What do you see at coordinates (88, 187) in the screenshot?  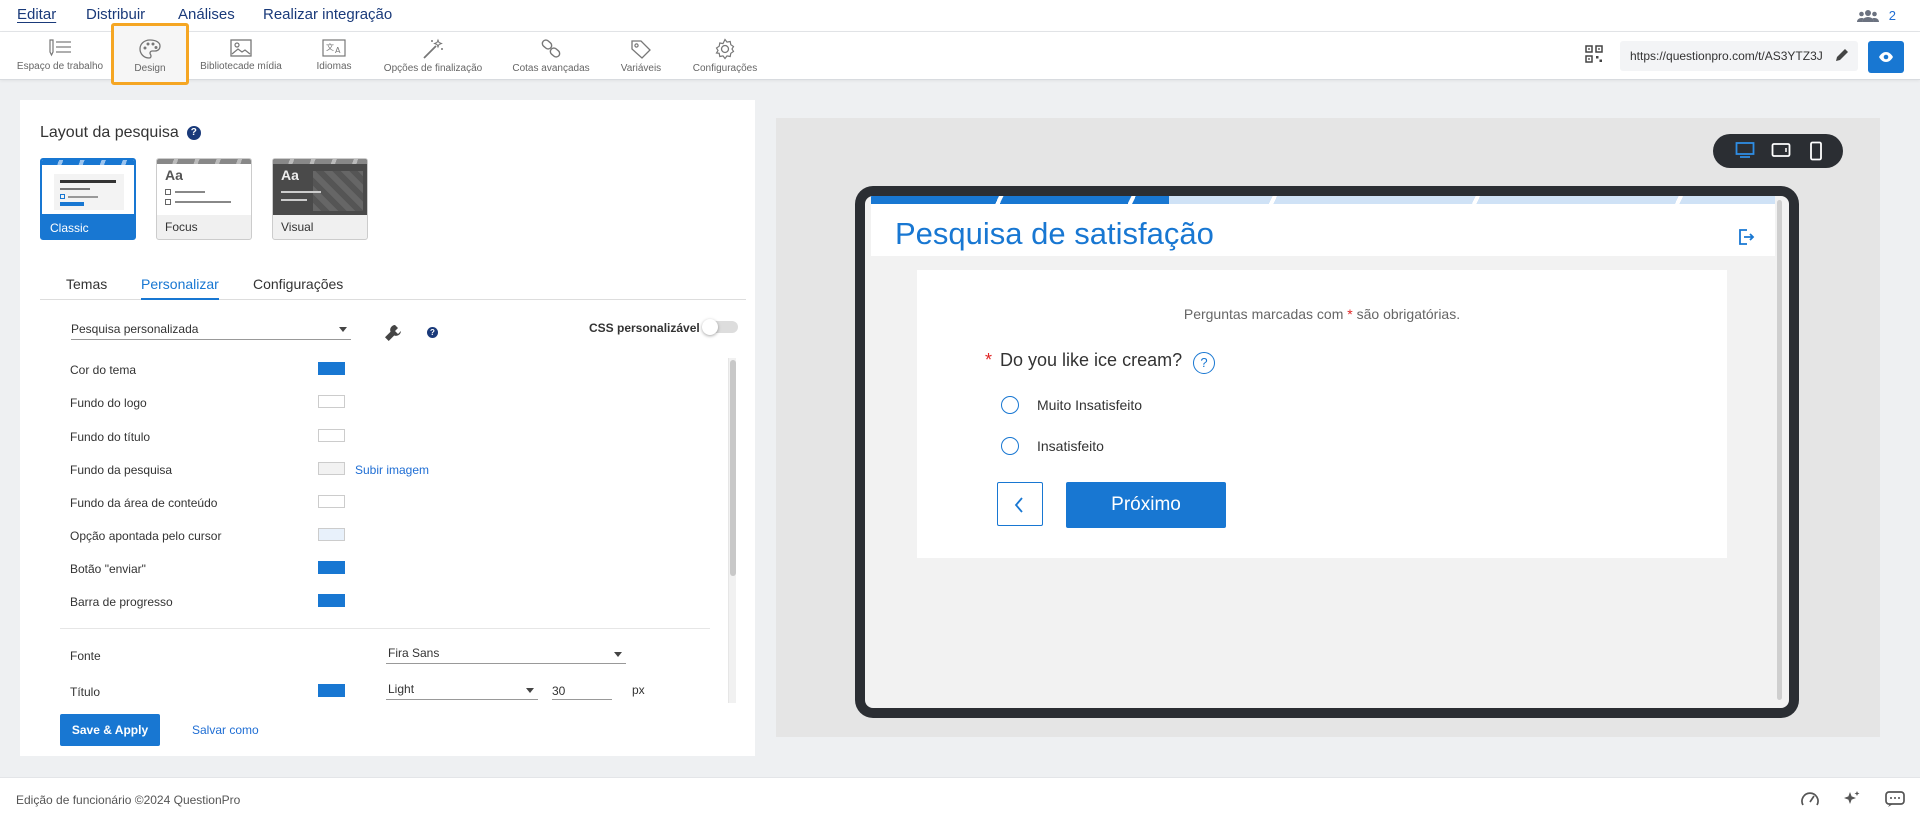 I see `classic-thumbnail` at bounding box center [88, 187].